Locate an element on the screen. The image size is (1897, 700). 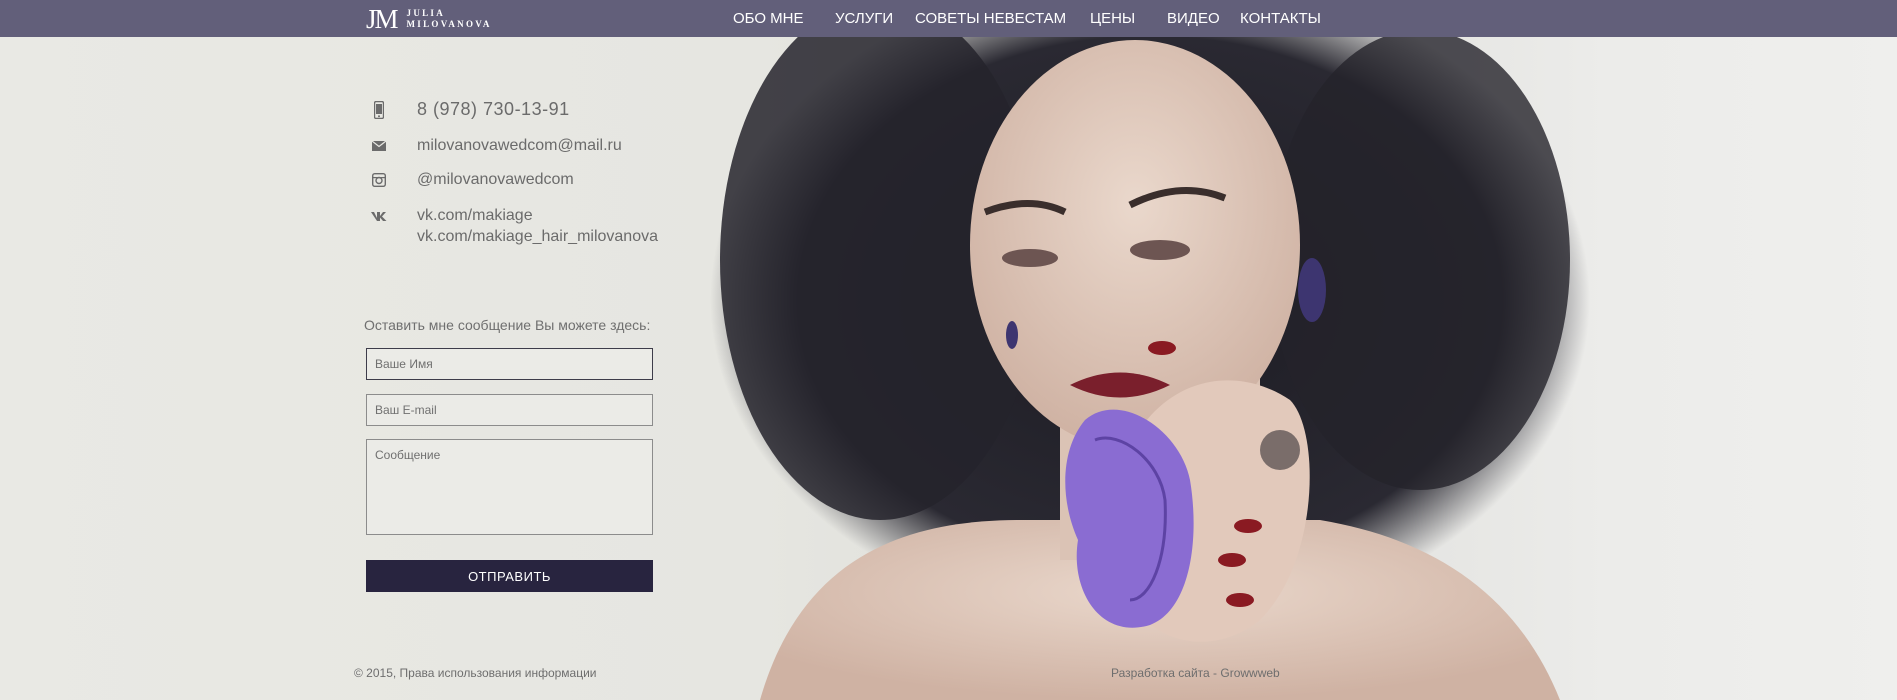
nav-item-brides-tips: СОВЕТЫ НЕВЕСТАМ is located at coordinates (990, 18).